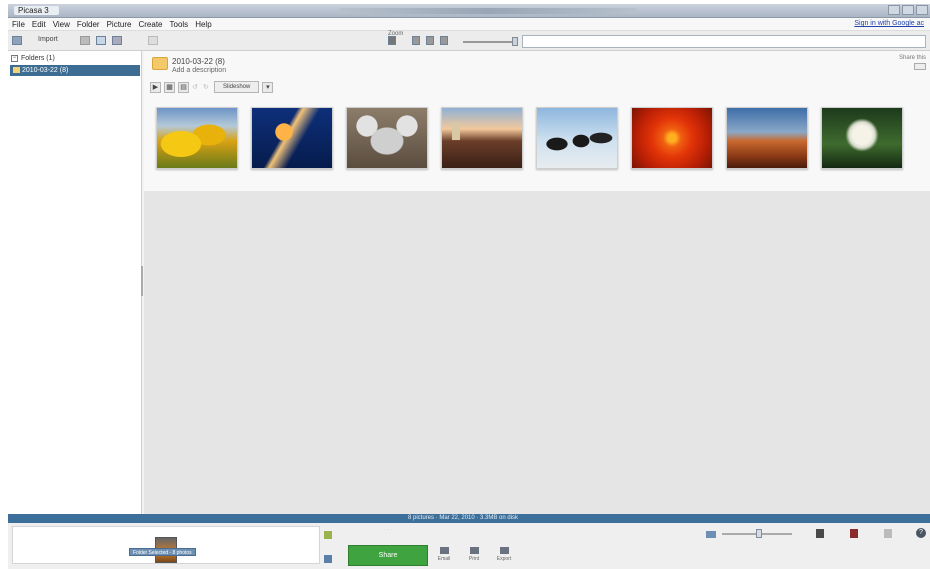 Image resolution: width=930 pixels, height=569 pixels. Describe the element at coordinates (577, 138) in the screenshot. I see `thumbnail-penguins` at that location.